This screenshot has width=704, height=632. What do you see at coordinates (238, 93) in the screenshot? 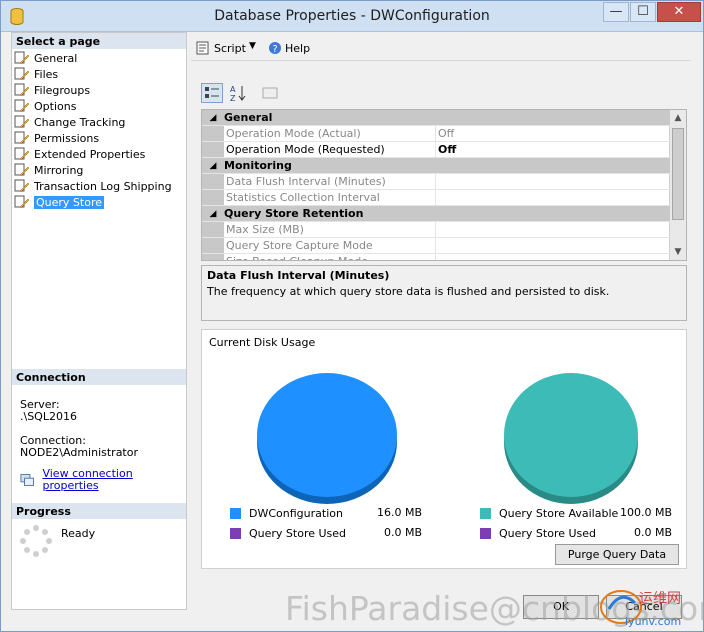
I see `alphabetical-sort-icon: AZ` at bounding box center [238, 93].